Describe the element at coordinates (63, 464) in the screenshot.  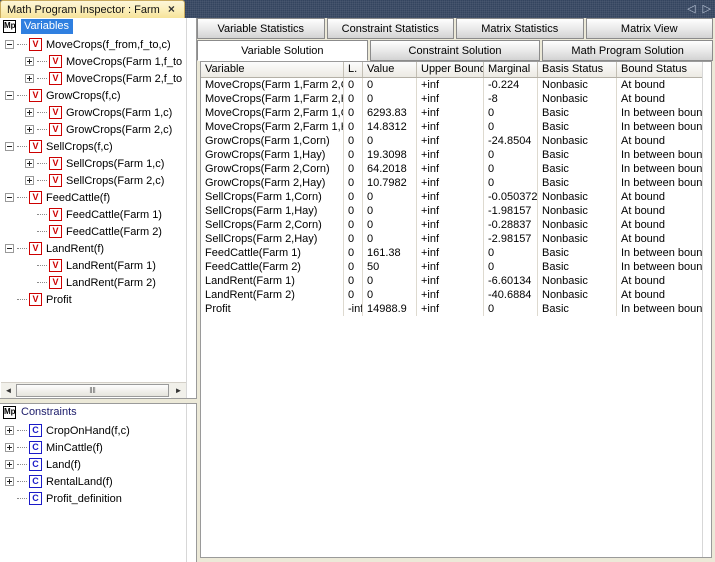
I see `tree-item-label: Land(f)` at that location.